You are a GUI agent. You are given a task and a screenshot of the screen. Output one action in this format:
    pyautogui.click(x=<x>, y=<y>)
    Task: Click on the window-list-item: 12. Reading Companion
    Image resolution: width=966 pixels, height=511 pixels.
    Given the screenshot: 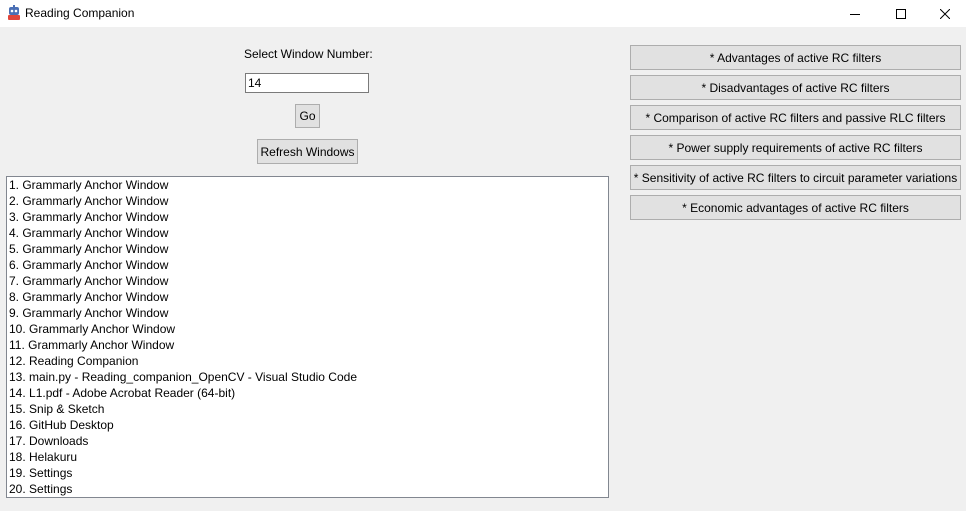 What is the action you would take?
    pyautogui.click(x=307, y=361)
    